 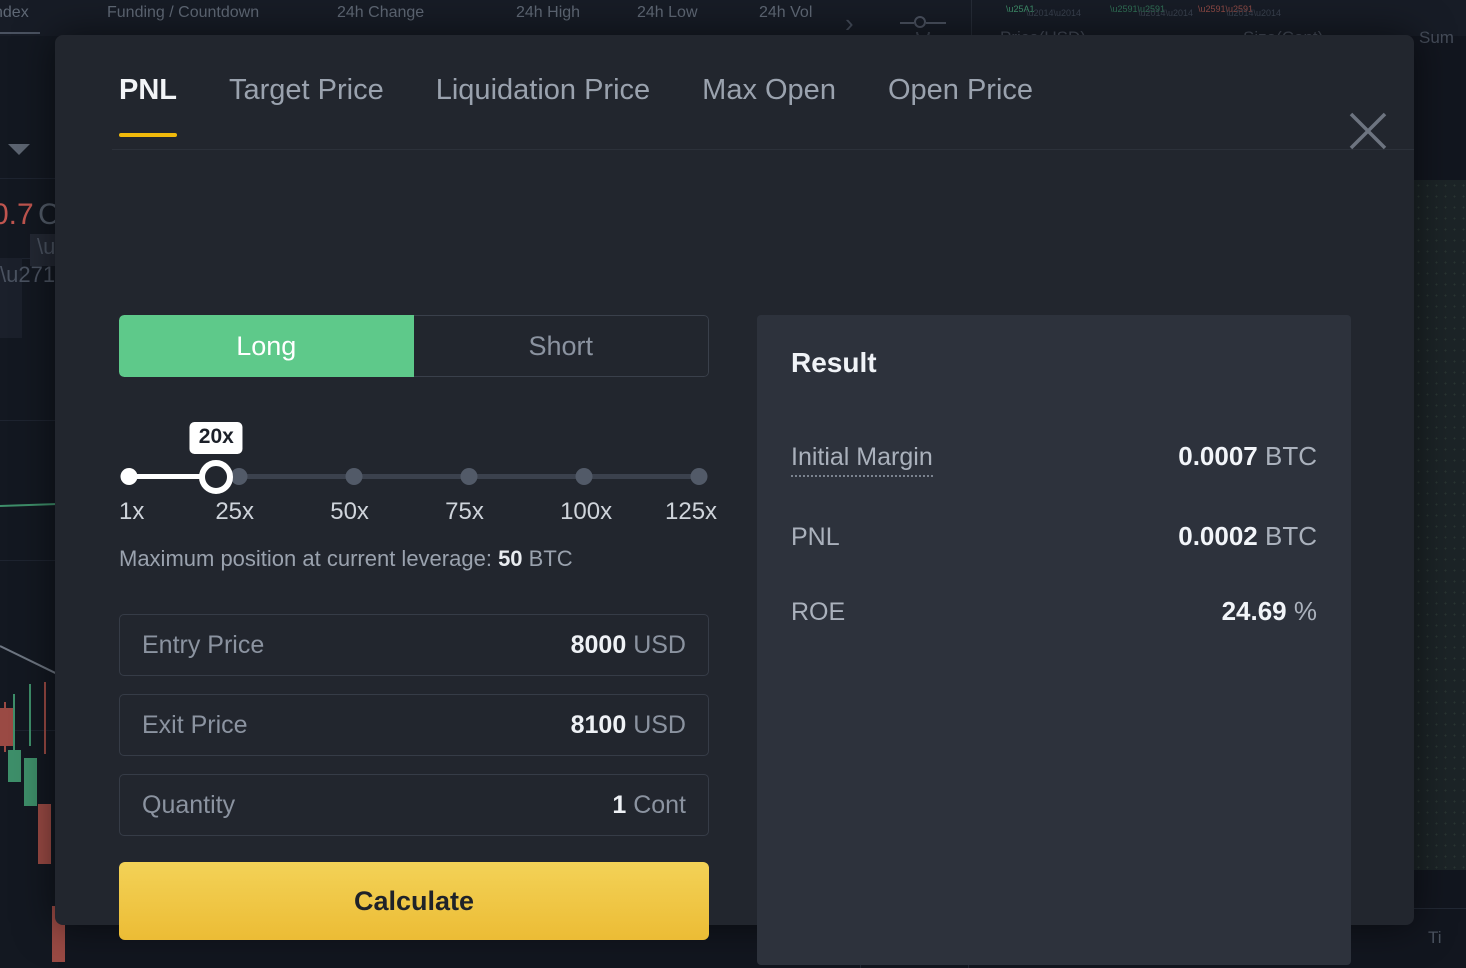 I want to click on field-entry-price: Entry Price 8000 USD, so click(x=414, y=645).